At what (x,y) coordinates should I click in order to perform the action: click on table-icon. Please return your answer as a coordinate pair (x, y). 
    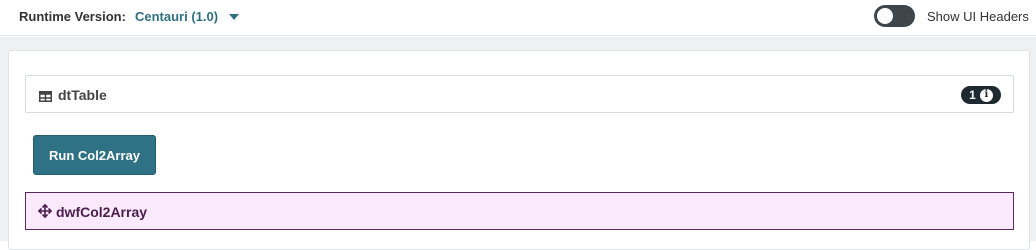
    Looking at the image, I should click on (45, 98).